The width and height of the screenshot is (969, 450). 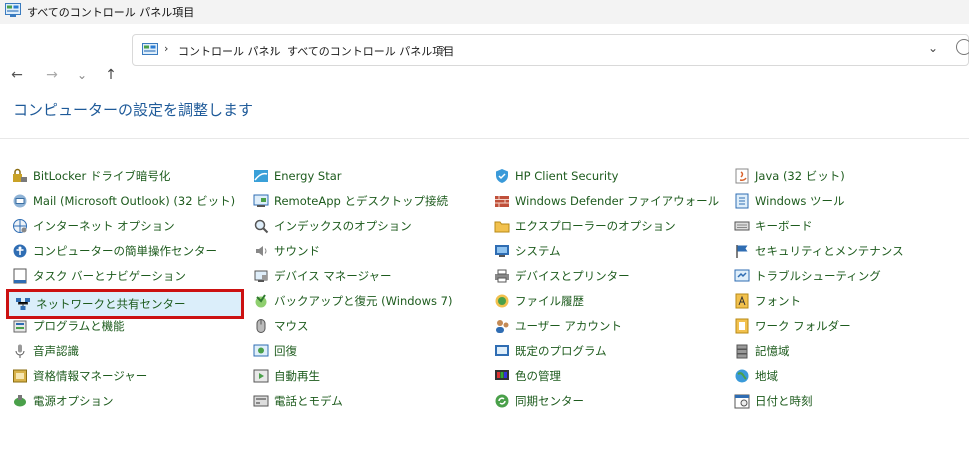 I want to click on item-label: Windows ツール, so click(x=800, y=201).